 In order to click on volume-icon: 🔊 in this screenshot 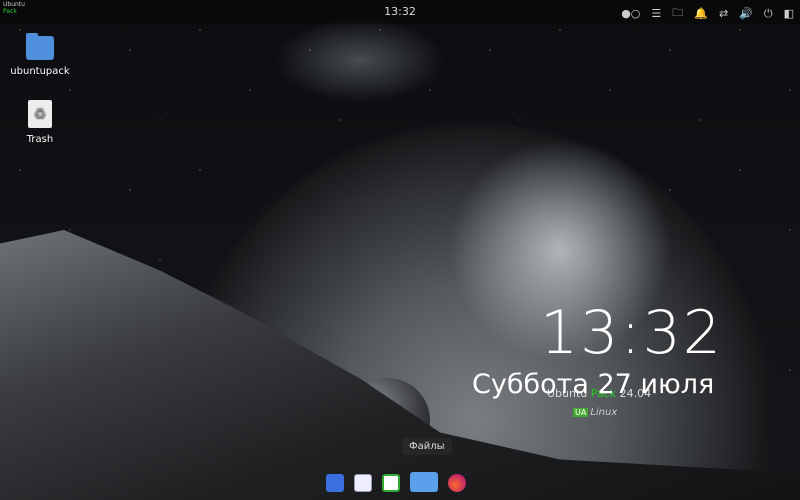, I will do `click(746, 13)`.